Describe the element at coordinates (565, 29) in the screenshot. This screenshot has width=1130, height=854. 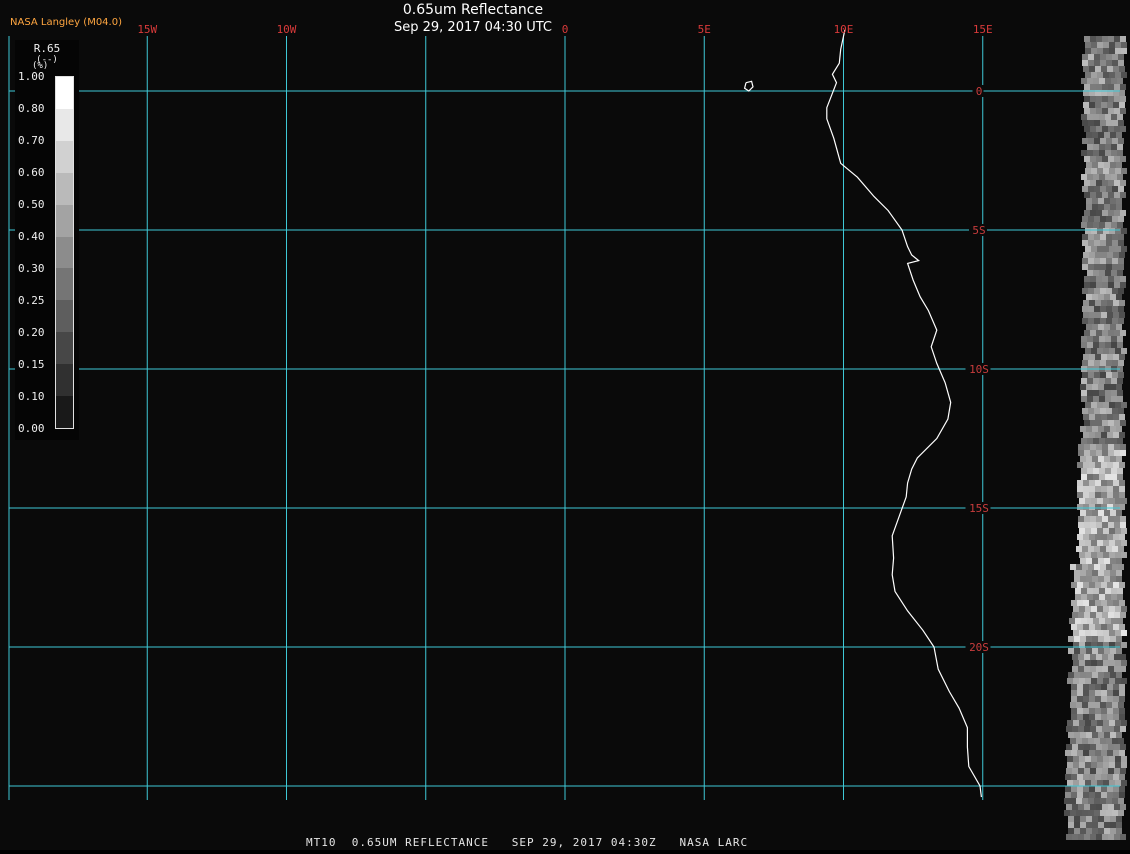
I see `longitude-label: 0` at that location.